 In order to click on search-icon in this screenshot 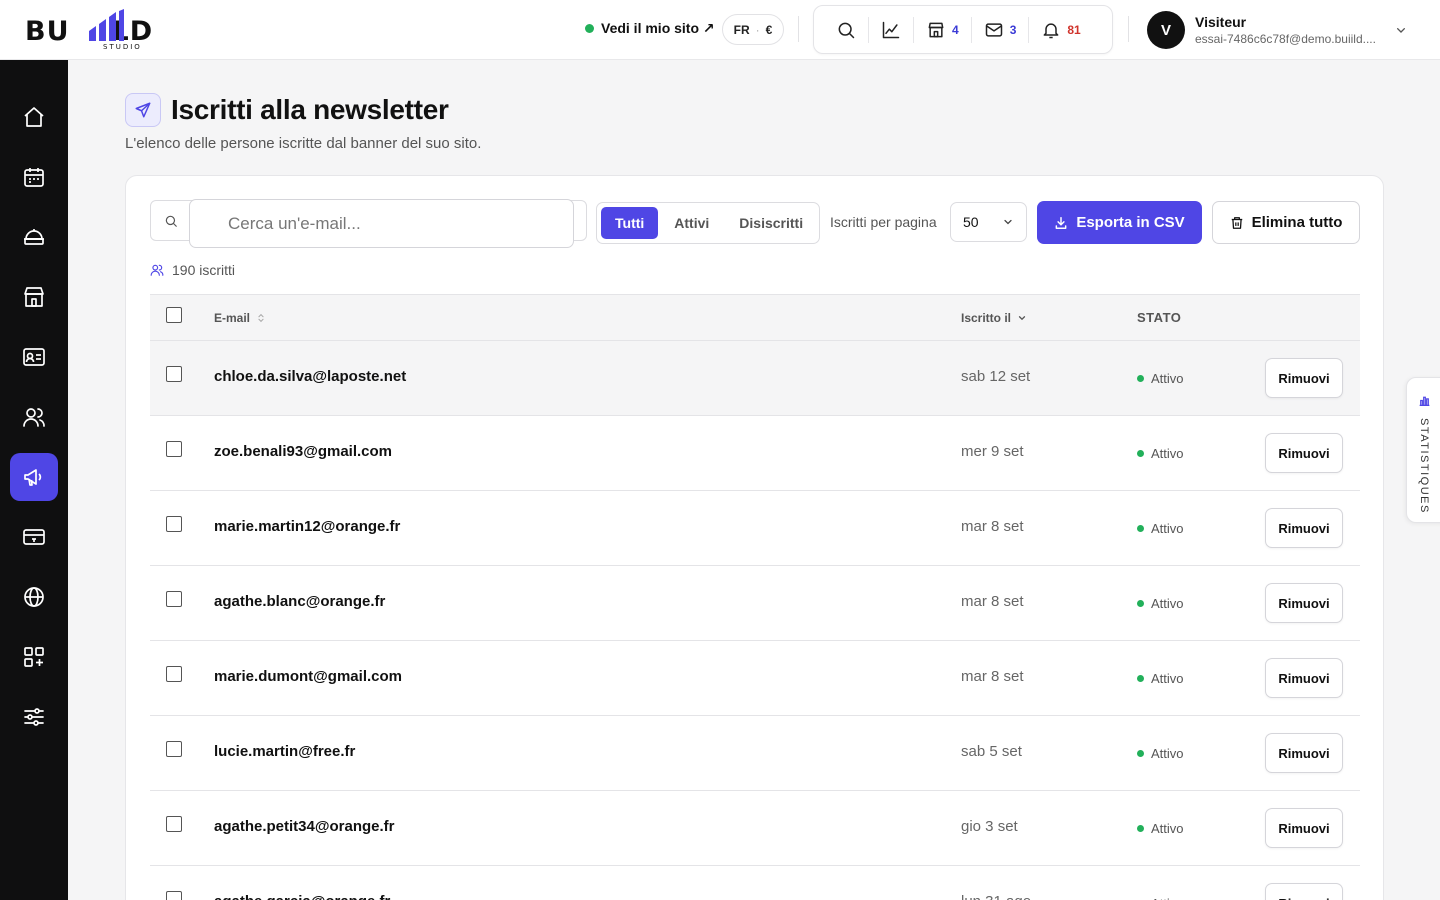, I will do `click(171, 220)`.